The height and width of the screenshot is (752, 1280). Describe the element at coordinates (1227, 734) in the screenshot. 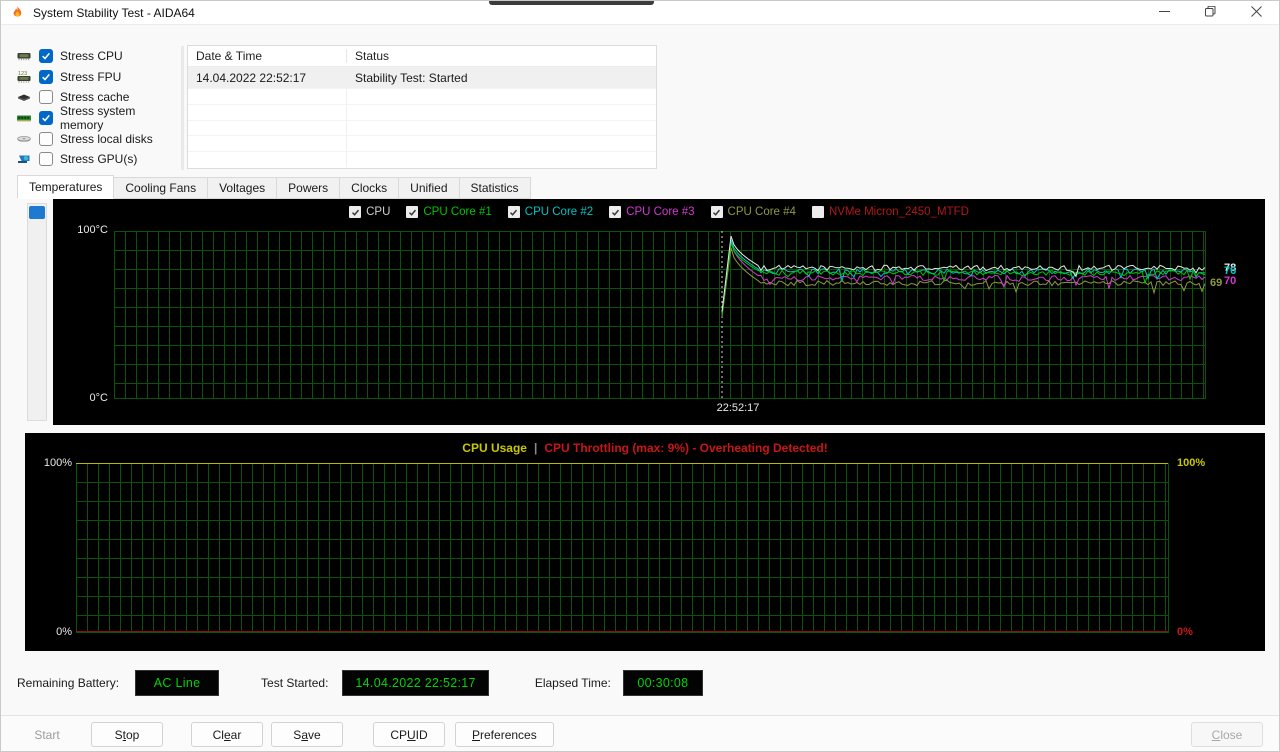

I see `close-button: Close` at that location.